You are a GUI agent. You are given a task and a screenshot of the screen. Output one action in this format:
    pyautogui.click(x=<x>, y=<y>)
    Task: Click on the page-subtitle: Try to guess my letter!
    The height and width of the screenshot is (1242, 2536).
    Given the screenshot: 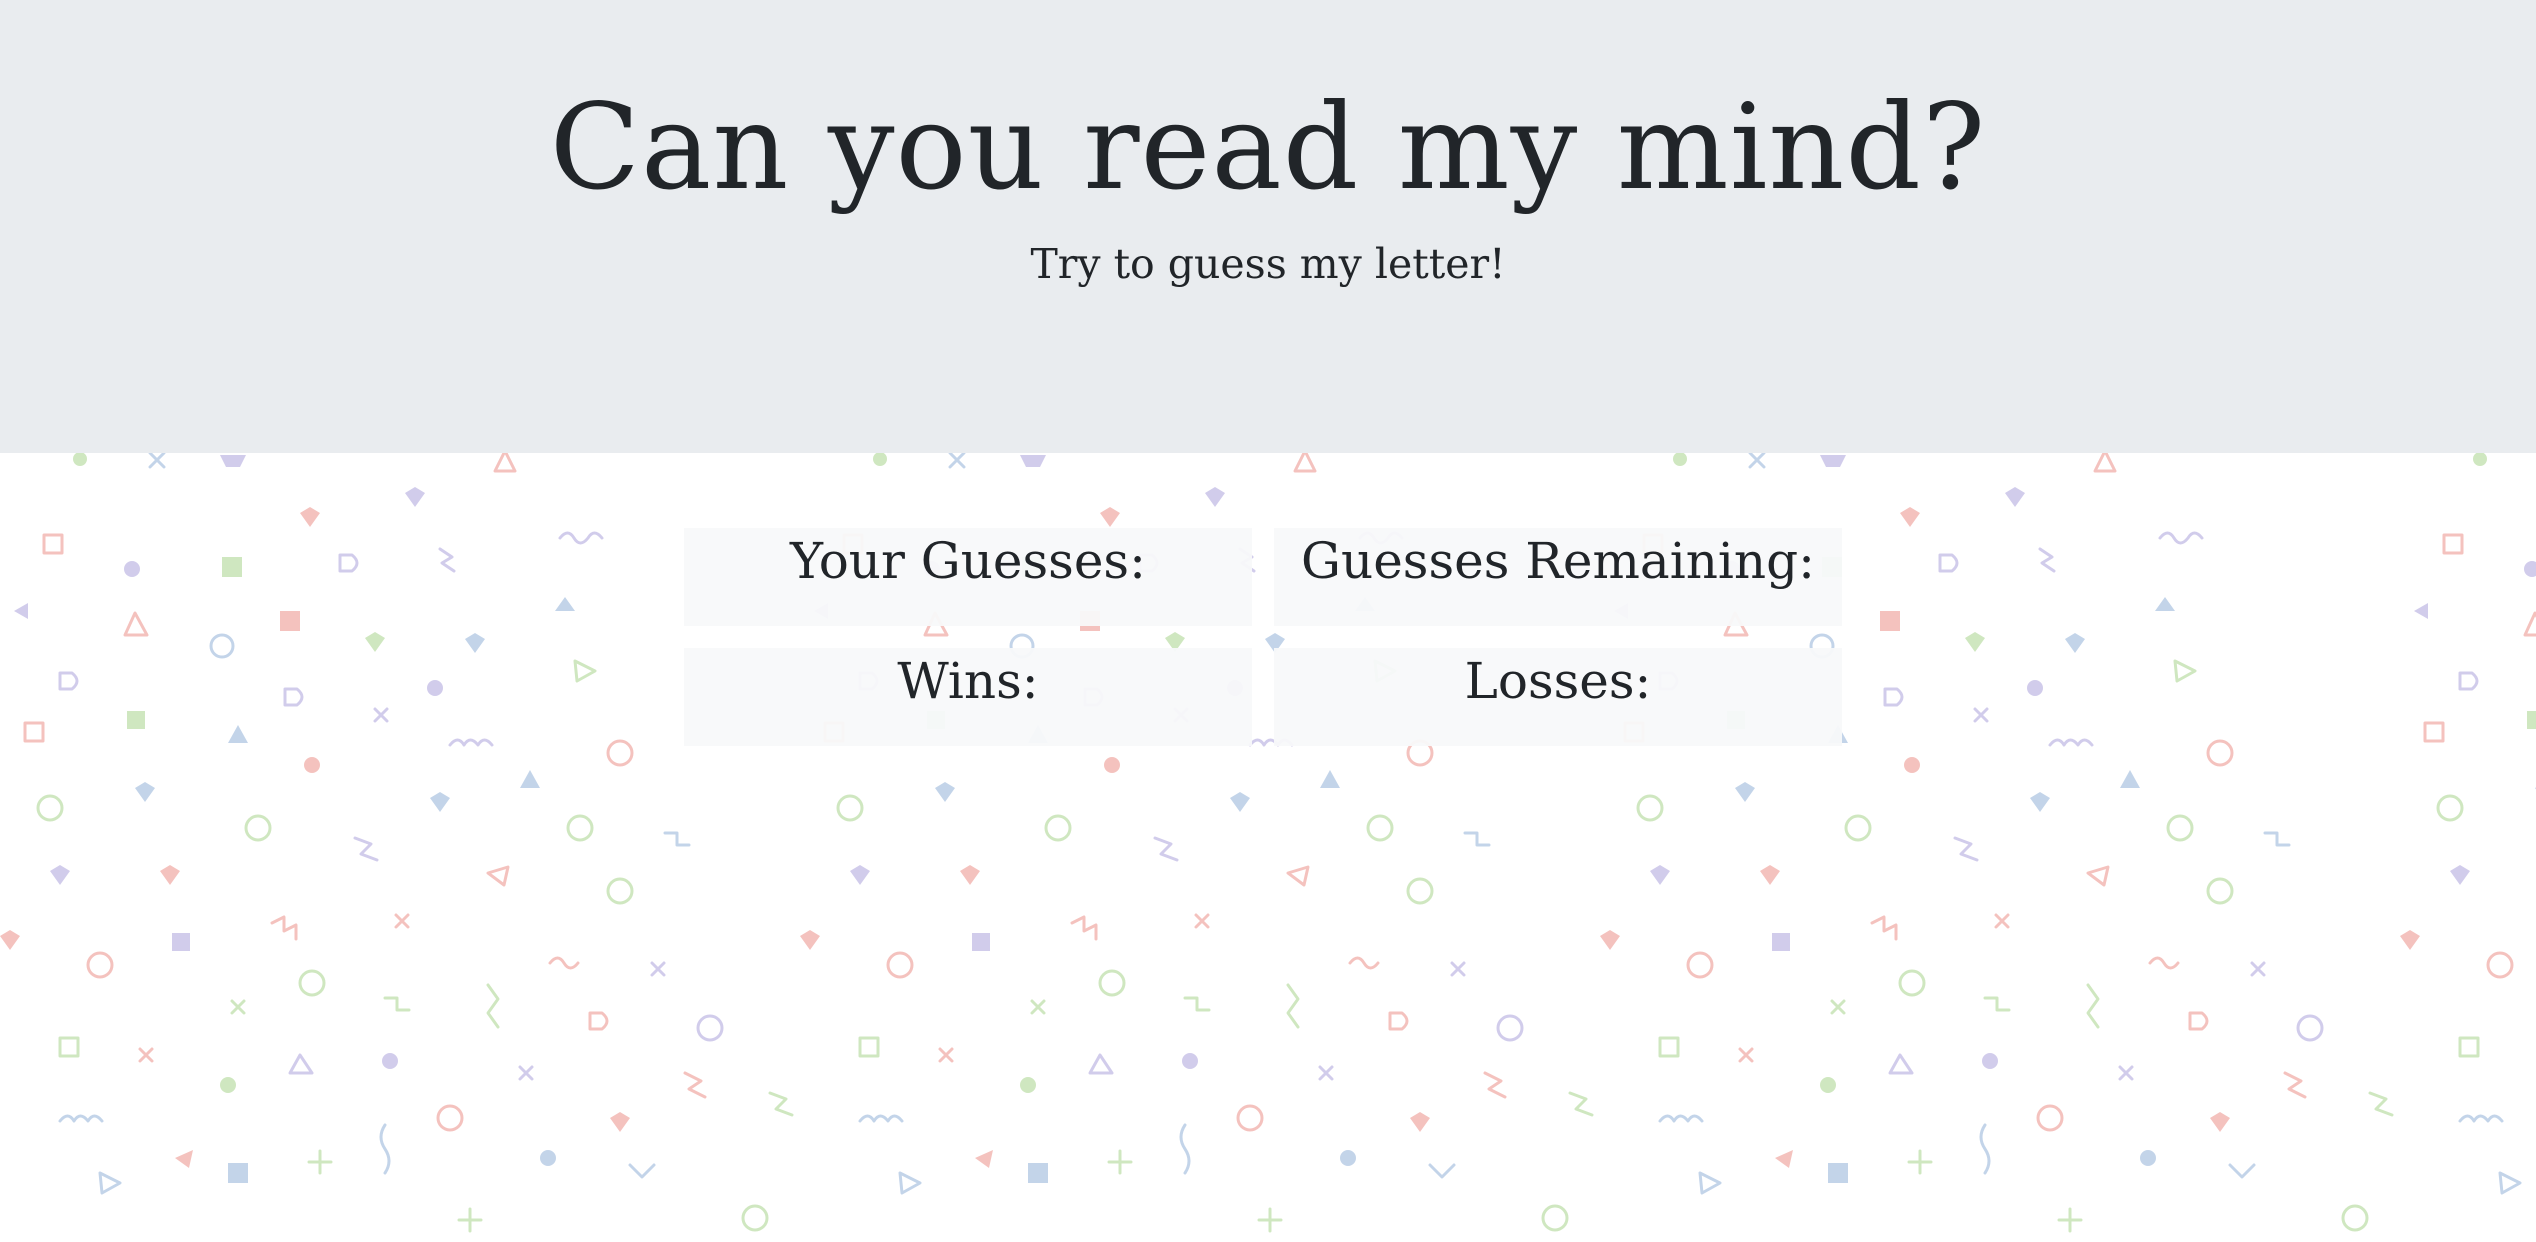 What is the action you would take?
    pyautogui.click(x=1268, y=264)
    